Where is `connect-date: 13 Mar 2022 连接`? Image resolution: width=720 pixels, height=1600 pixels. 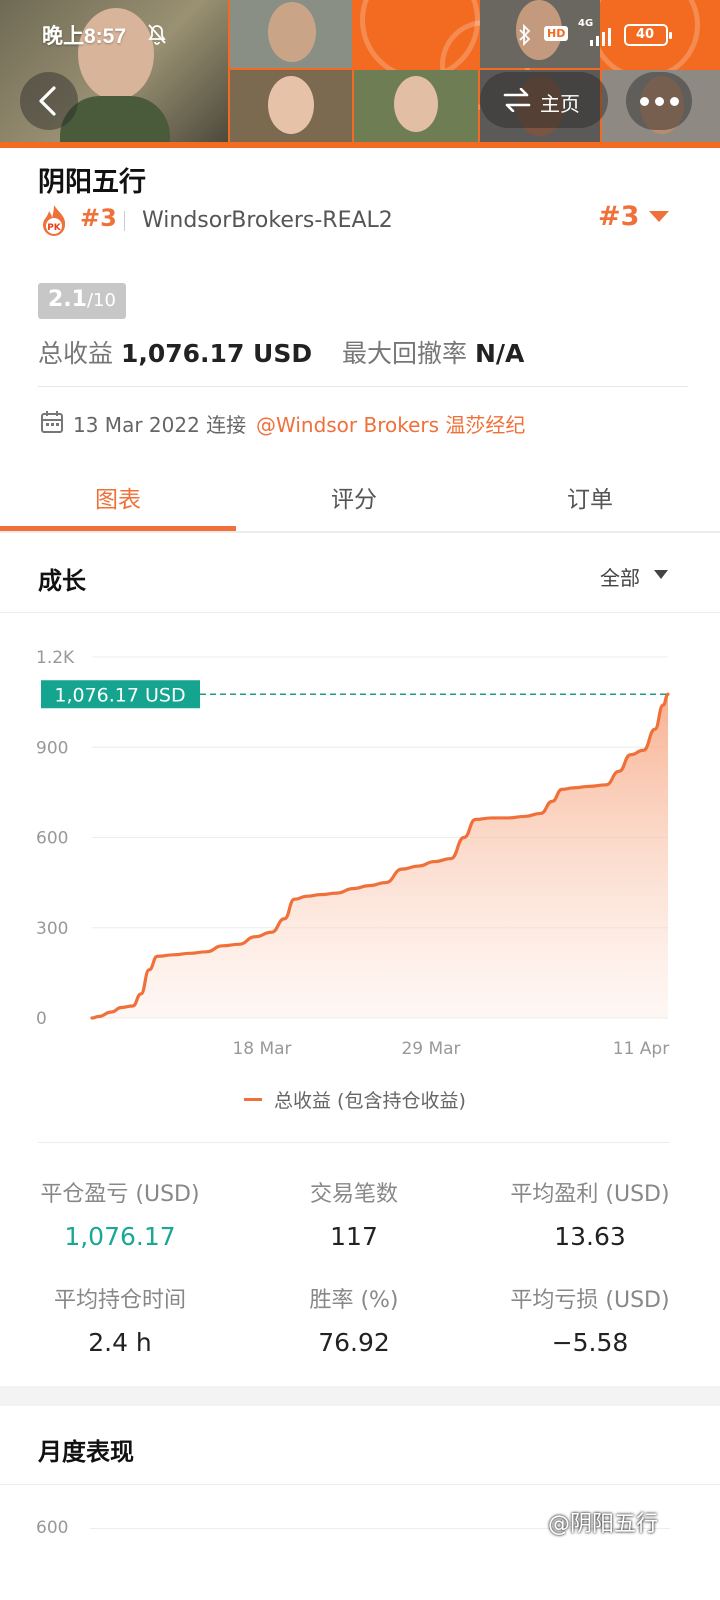
connect-date: 13 Mar 2022 连接 is located at coordinates (160, 425).